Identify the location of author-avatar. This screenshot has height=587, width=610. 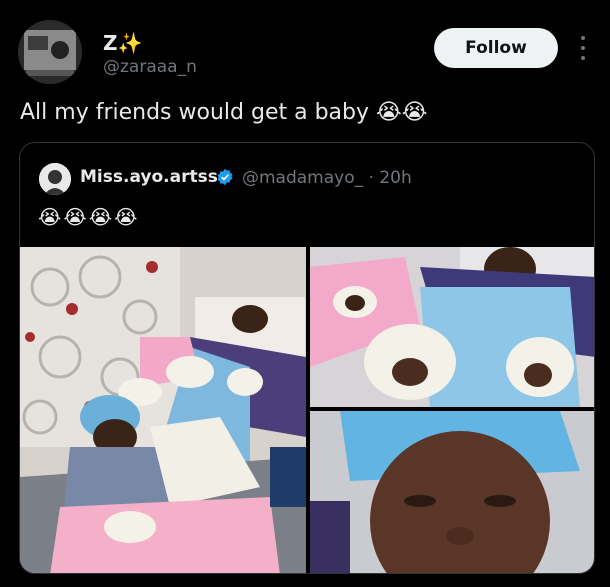
(50, 52).